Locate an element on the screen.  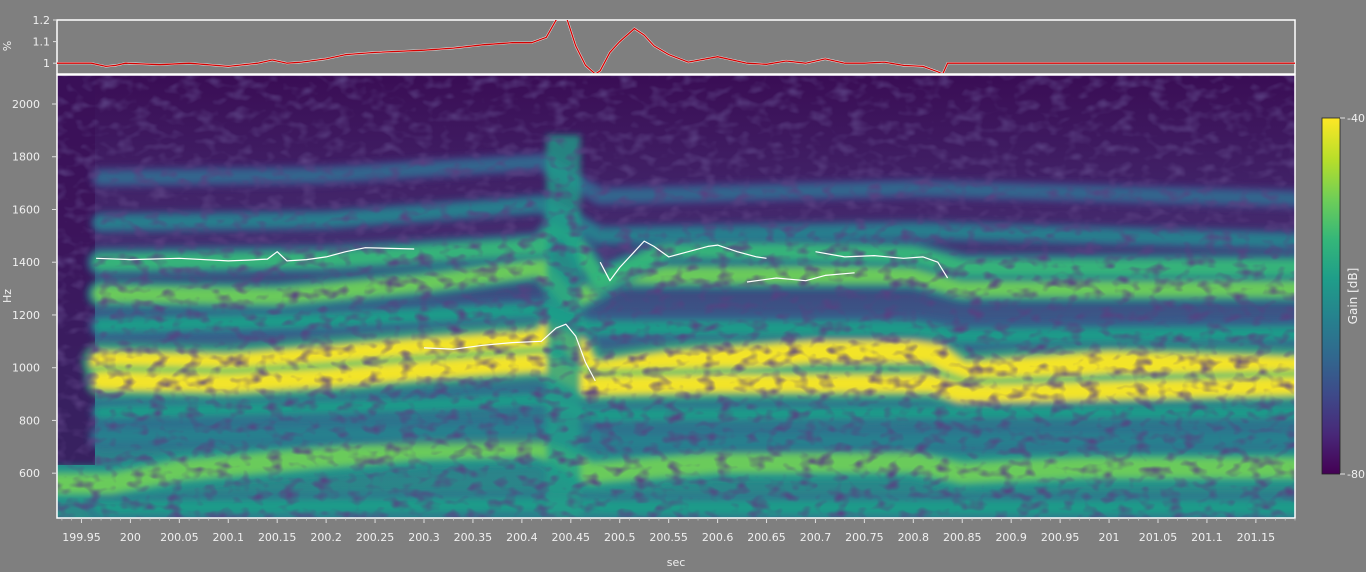
ratio-y-tick-label: 1.2 is located at coordinates (42, 20).